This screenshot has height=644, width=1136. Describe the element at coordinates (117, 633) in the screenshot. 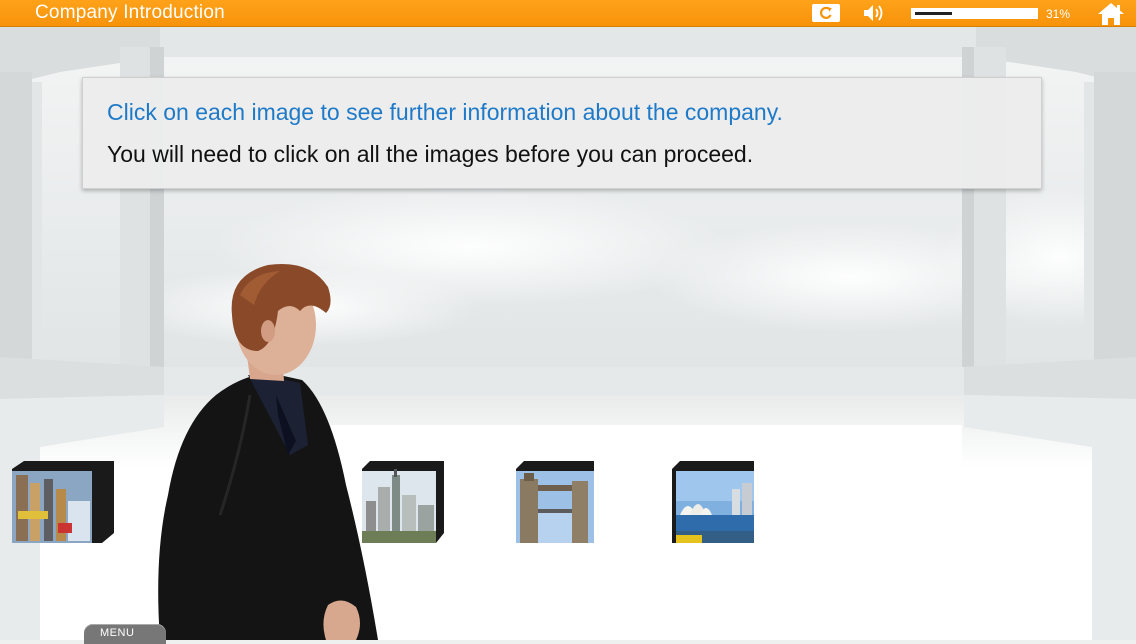

I see `menu-label: MENU` at that location.